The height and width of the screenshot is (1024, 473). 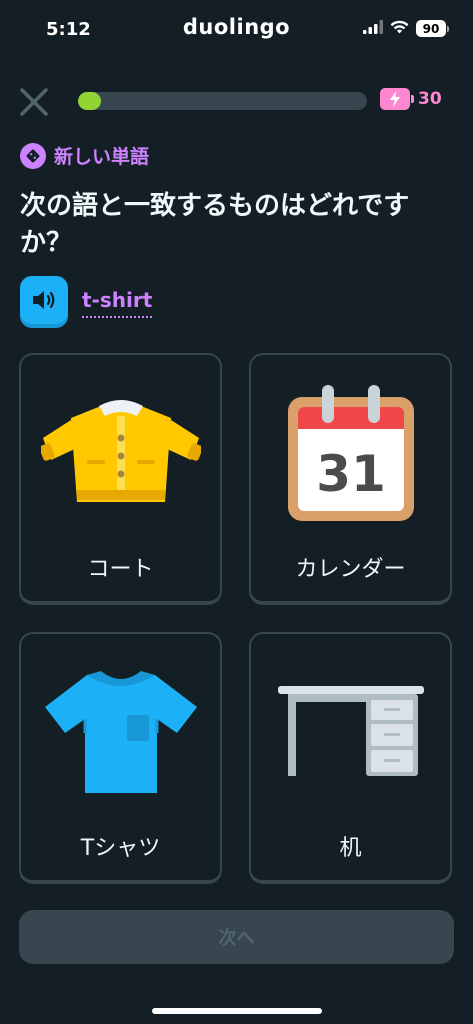 I want to click on home-indicator, so click(x=237, y=1011).